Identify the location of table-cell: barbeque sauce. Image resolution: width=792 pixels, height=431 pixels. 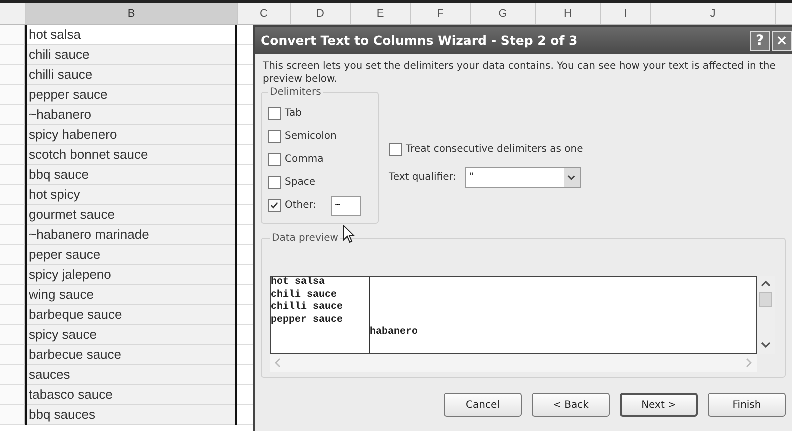
(131, 315).